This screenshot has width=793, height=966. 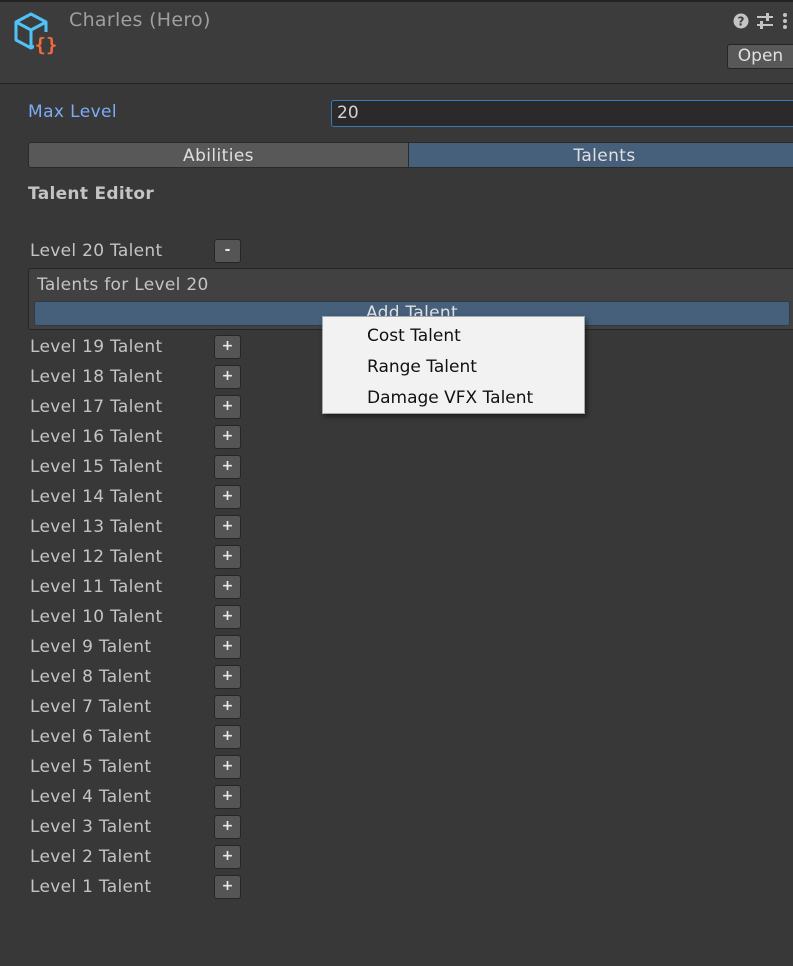 I want to click on presets-icon, so click(x=765, y=21).